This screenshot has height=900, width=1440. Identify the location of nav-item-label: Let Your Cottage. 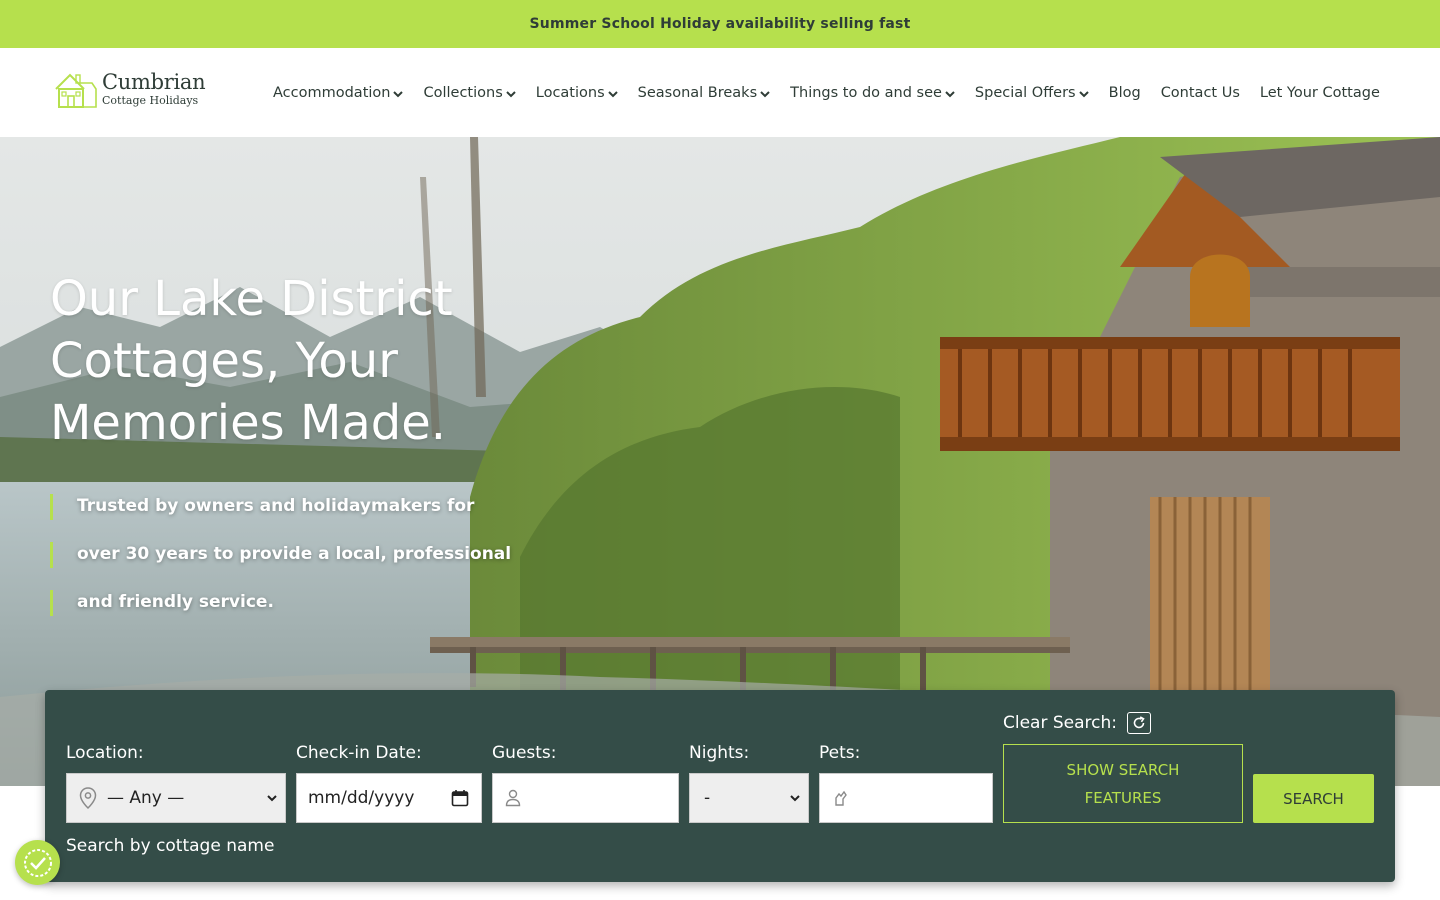
(1319, 92).